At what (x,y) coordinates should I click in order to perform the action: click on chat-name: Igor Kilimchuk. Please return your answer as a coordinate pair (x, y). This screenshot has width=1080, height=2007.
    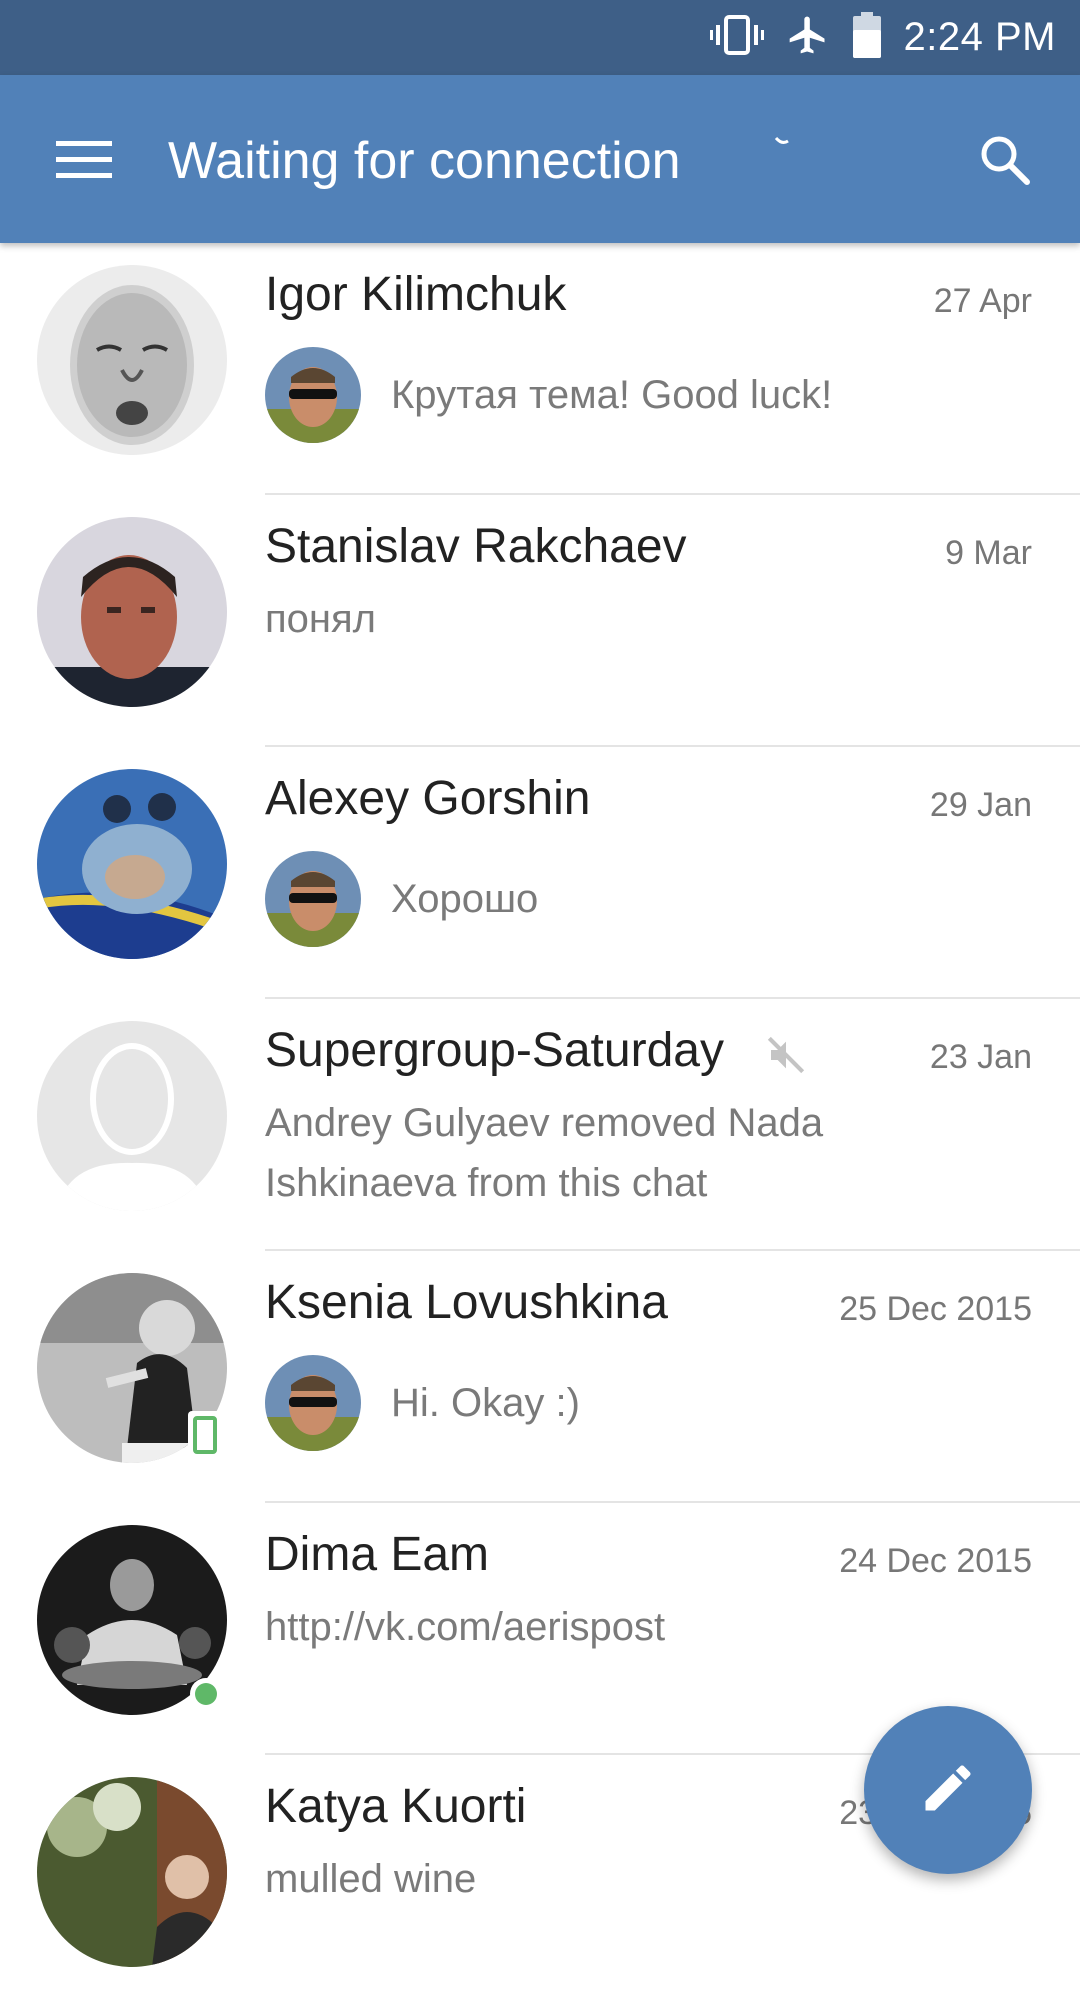
    Looking at the image, I should click on (416, 294).